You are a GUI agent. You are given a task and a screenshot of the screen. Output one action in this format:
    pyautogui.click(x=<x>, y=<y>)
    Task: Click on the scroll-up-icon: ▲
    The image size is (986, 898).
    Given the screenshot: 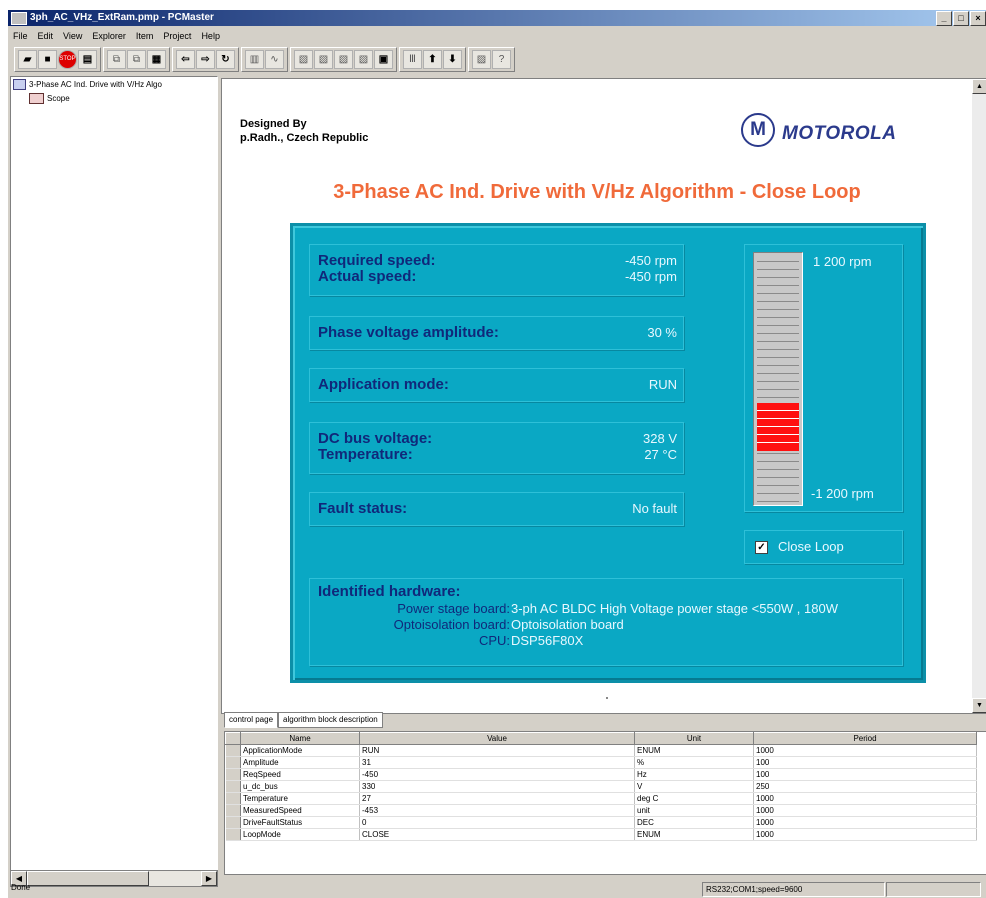 What is the action you would take?
    pyautogui.click(x=979, y=86)
    